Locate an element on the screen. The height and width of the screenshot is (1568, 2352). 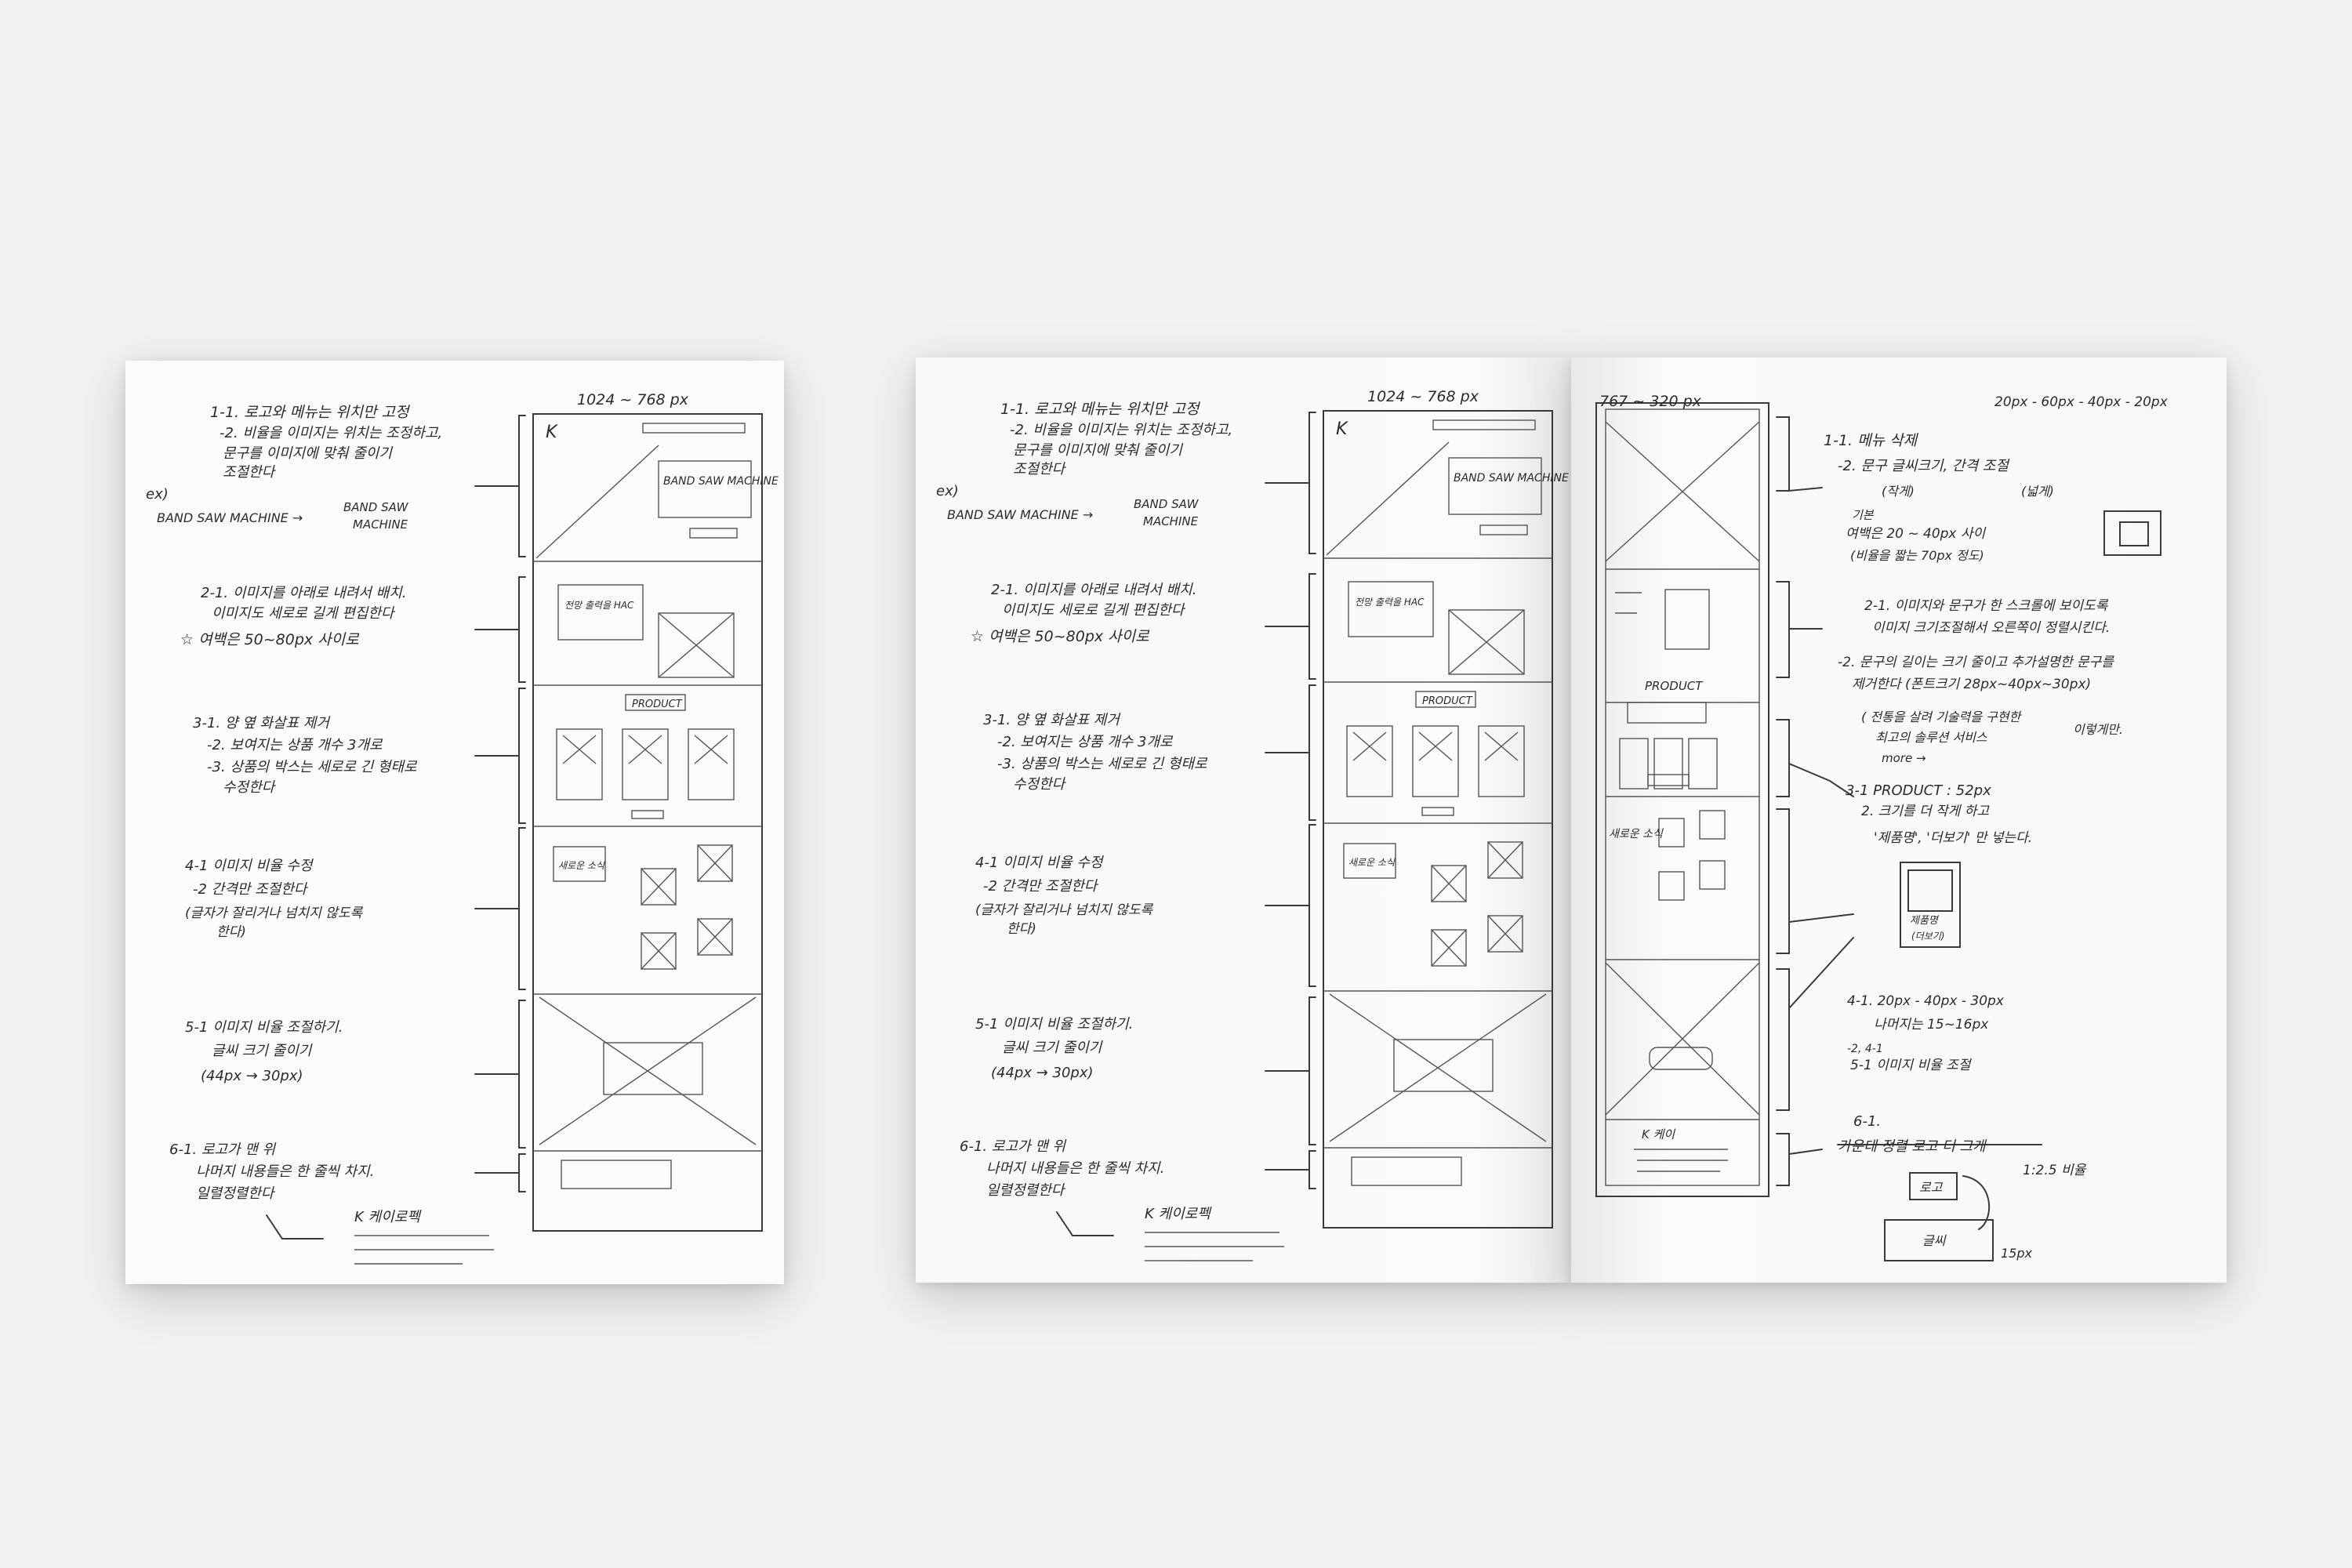
mobile-wireframe is located at coordinates (1724, 799).